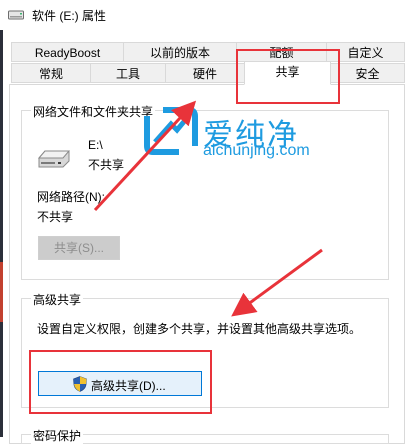 Image resolution: width=418 pixels, height=444 pixels. What do you see at coordinates (1, 292) in the screenshot?
I see `background-window-edge-accent` at bounding box center [1, 292].